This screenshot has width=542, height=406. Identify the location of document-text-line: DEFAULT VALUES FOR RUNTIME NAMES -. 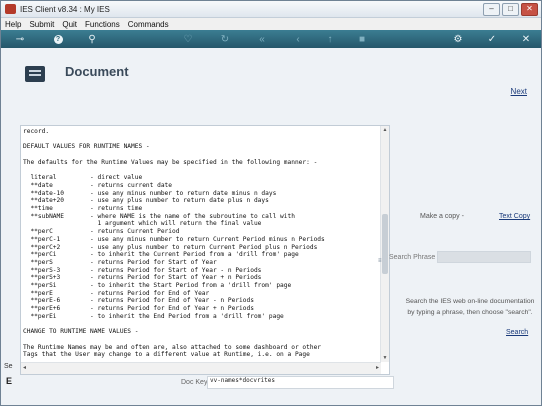
(86, 147).